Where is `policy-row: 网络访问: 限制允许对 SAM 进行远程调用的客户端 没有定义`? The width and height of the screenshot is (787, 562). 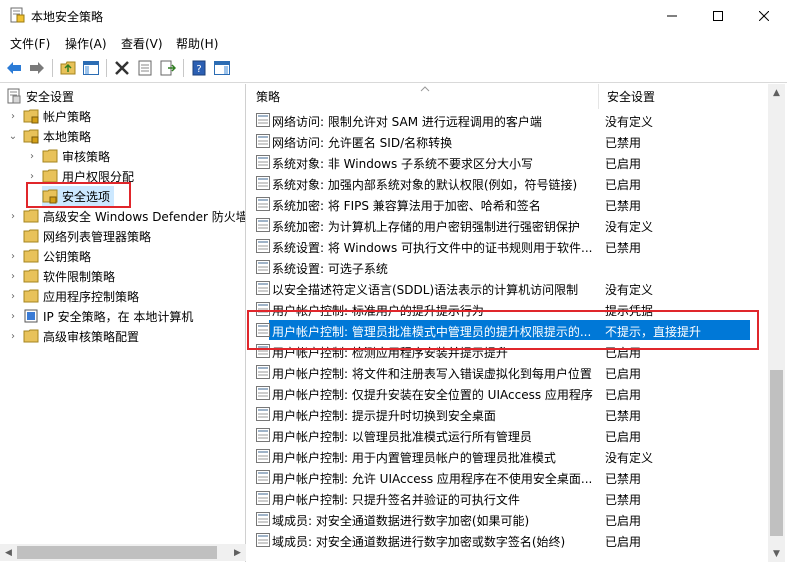 policy-row: 网络访问: 限制允许对 SAM 进行远程调用的客户端 没有定义 is located at coordinates (508, 120).